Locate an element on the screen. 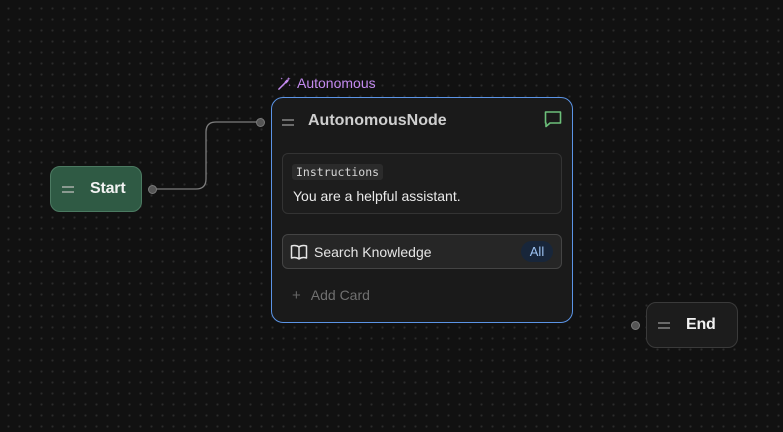 The width and height of the screenshot is (783, 432). add-card-button: + Add Card is located at coordinates (331, 295).